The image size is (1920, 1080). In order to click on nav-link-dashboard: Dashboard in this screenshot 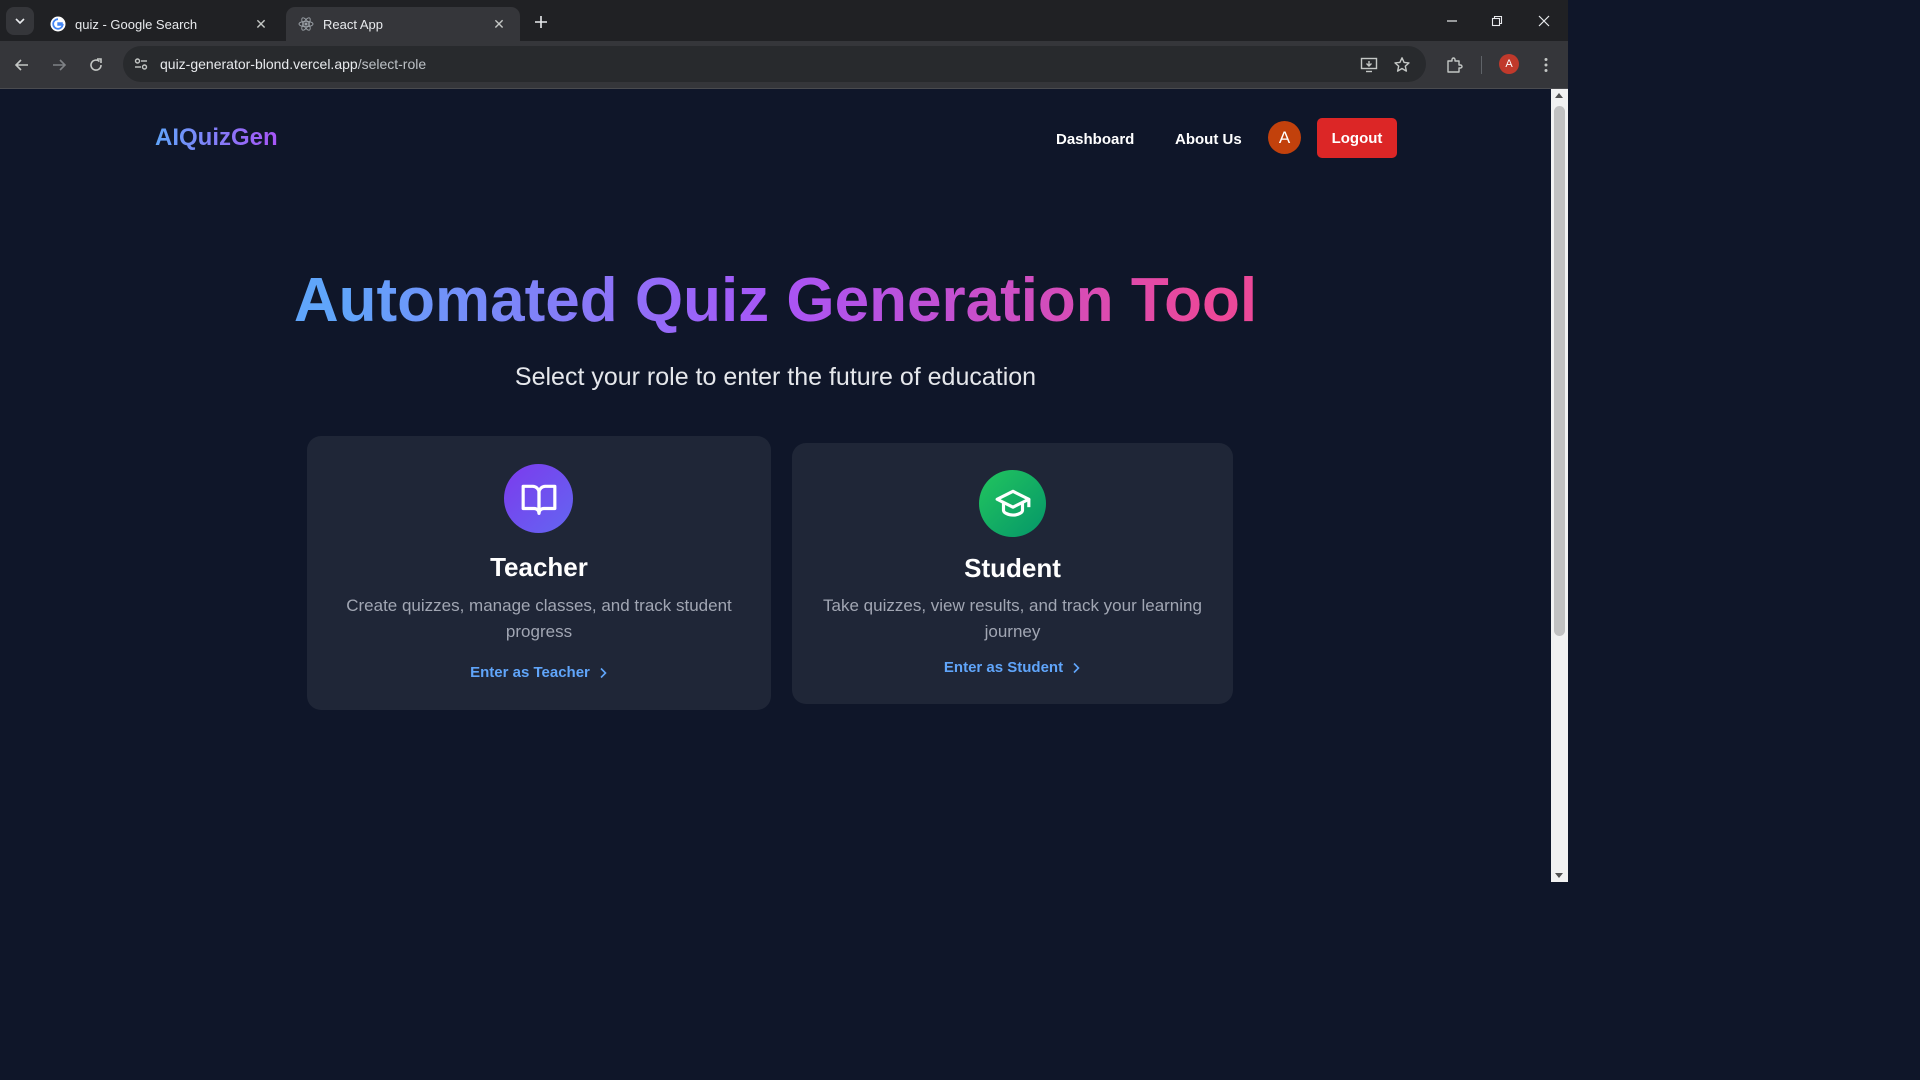, I will do `click(1095, 139)`.